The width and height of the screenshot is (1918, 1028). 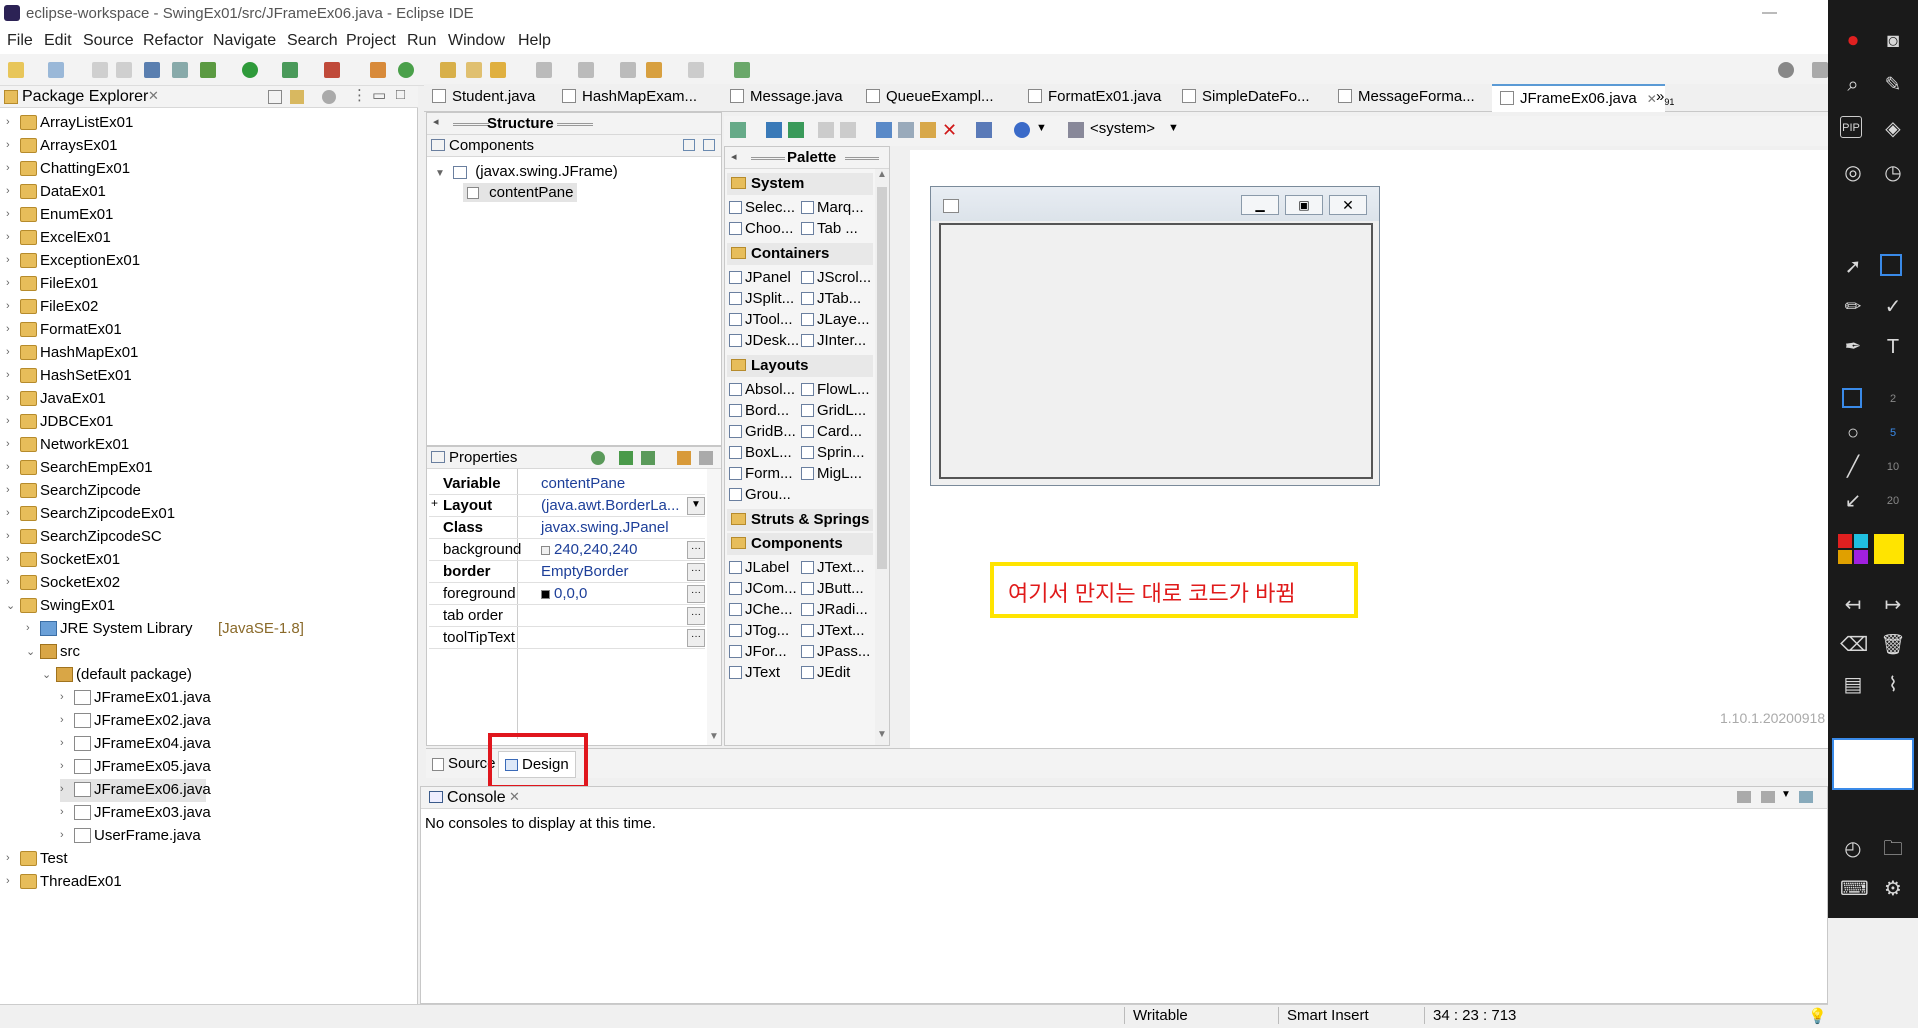 What do you see at coordinates (1806, 797) in the screenshot?
I see `open-console-icon` at bounding box center [1806, 797].